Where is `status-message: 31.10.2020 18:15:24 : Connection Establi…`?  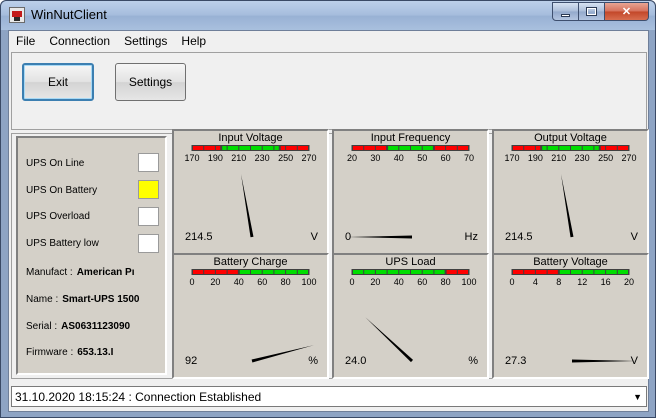 status-message: 31.10.2020 18:15:24 : Connection Establi… is located at coordinates (138, 397).